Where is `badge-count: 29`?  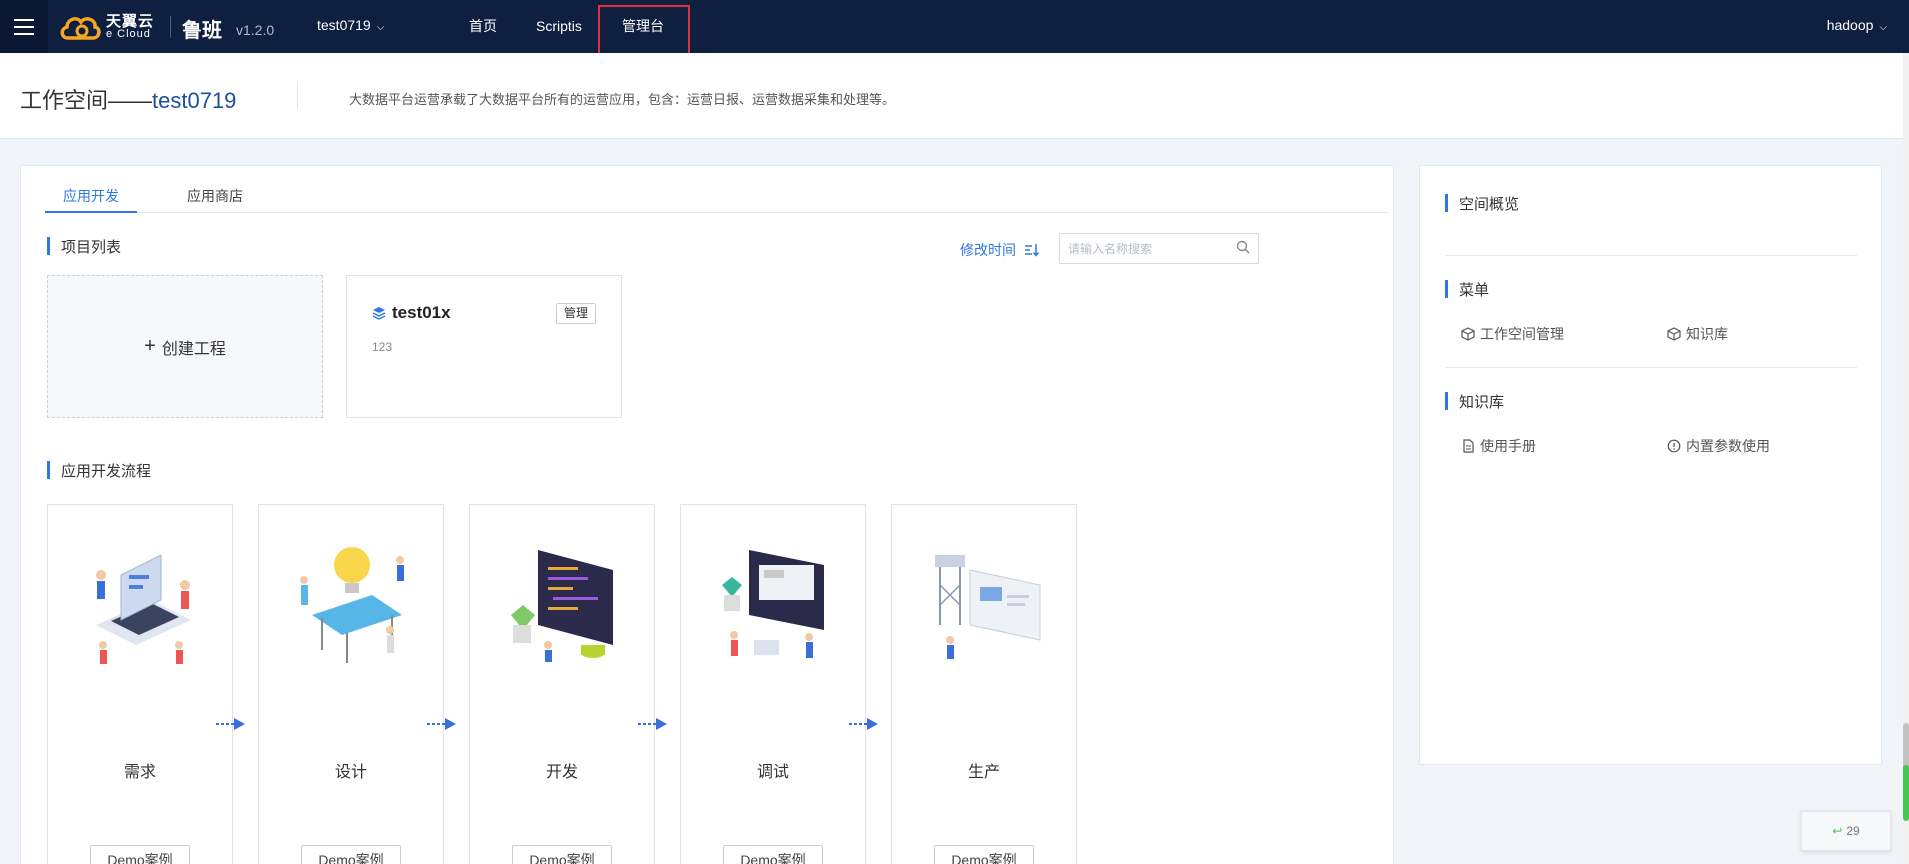
badge-count: 29 is located at coordinates (1853, 831).